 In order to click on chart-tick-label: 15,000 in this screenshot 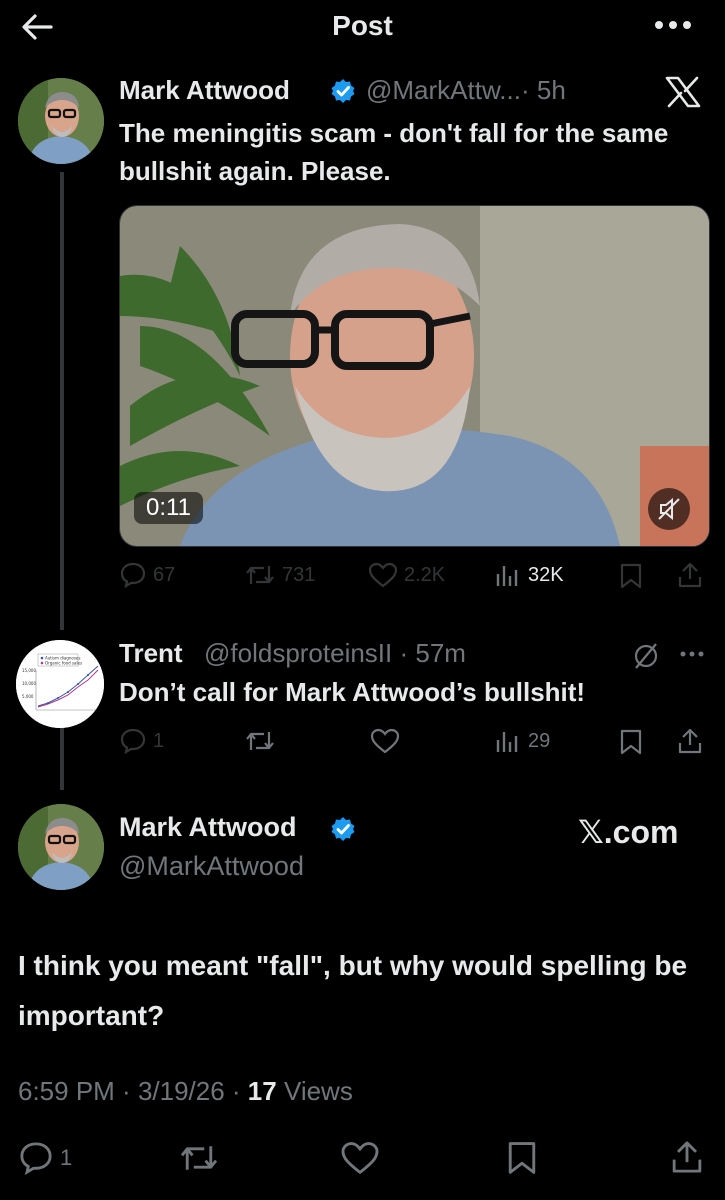, I will do `click(29, 670)`.